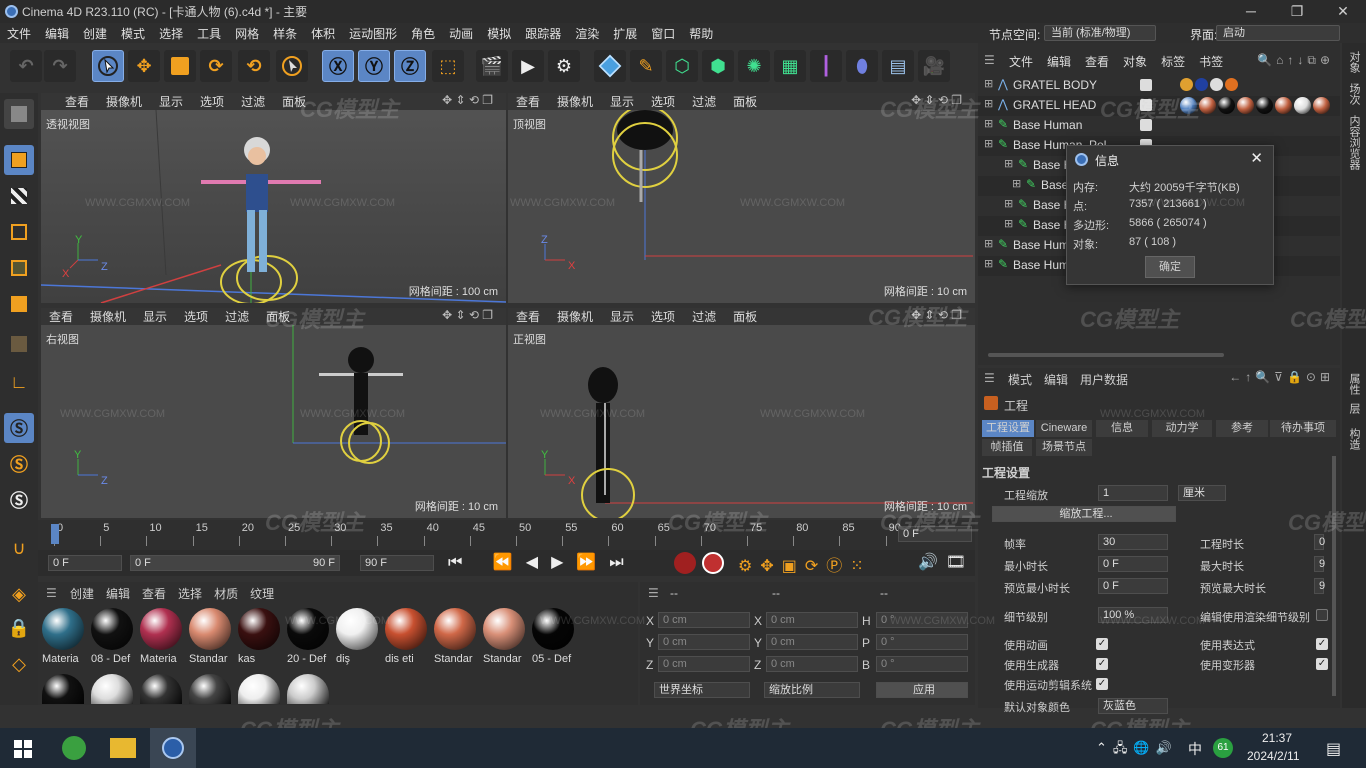 This screenshot has height=768, width=1366. Describe the element at coordinates (492, 66) in the screenshot. I see `render-view-icon: 🎬` at that location.